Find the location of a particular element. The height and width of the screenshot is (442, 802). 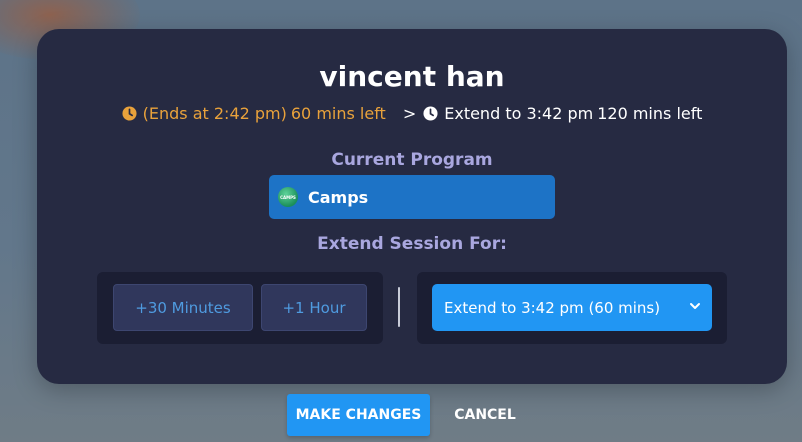

make-changes-button: MAKE CHANGES is located at coordinates (358, 415).